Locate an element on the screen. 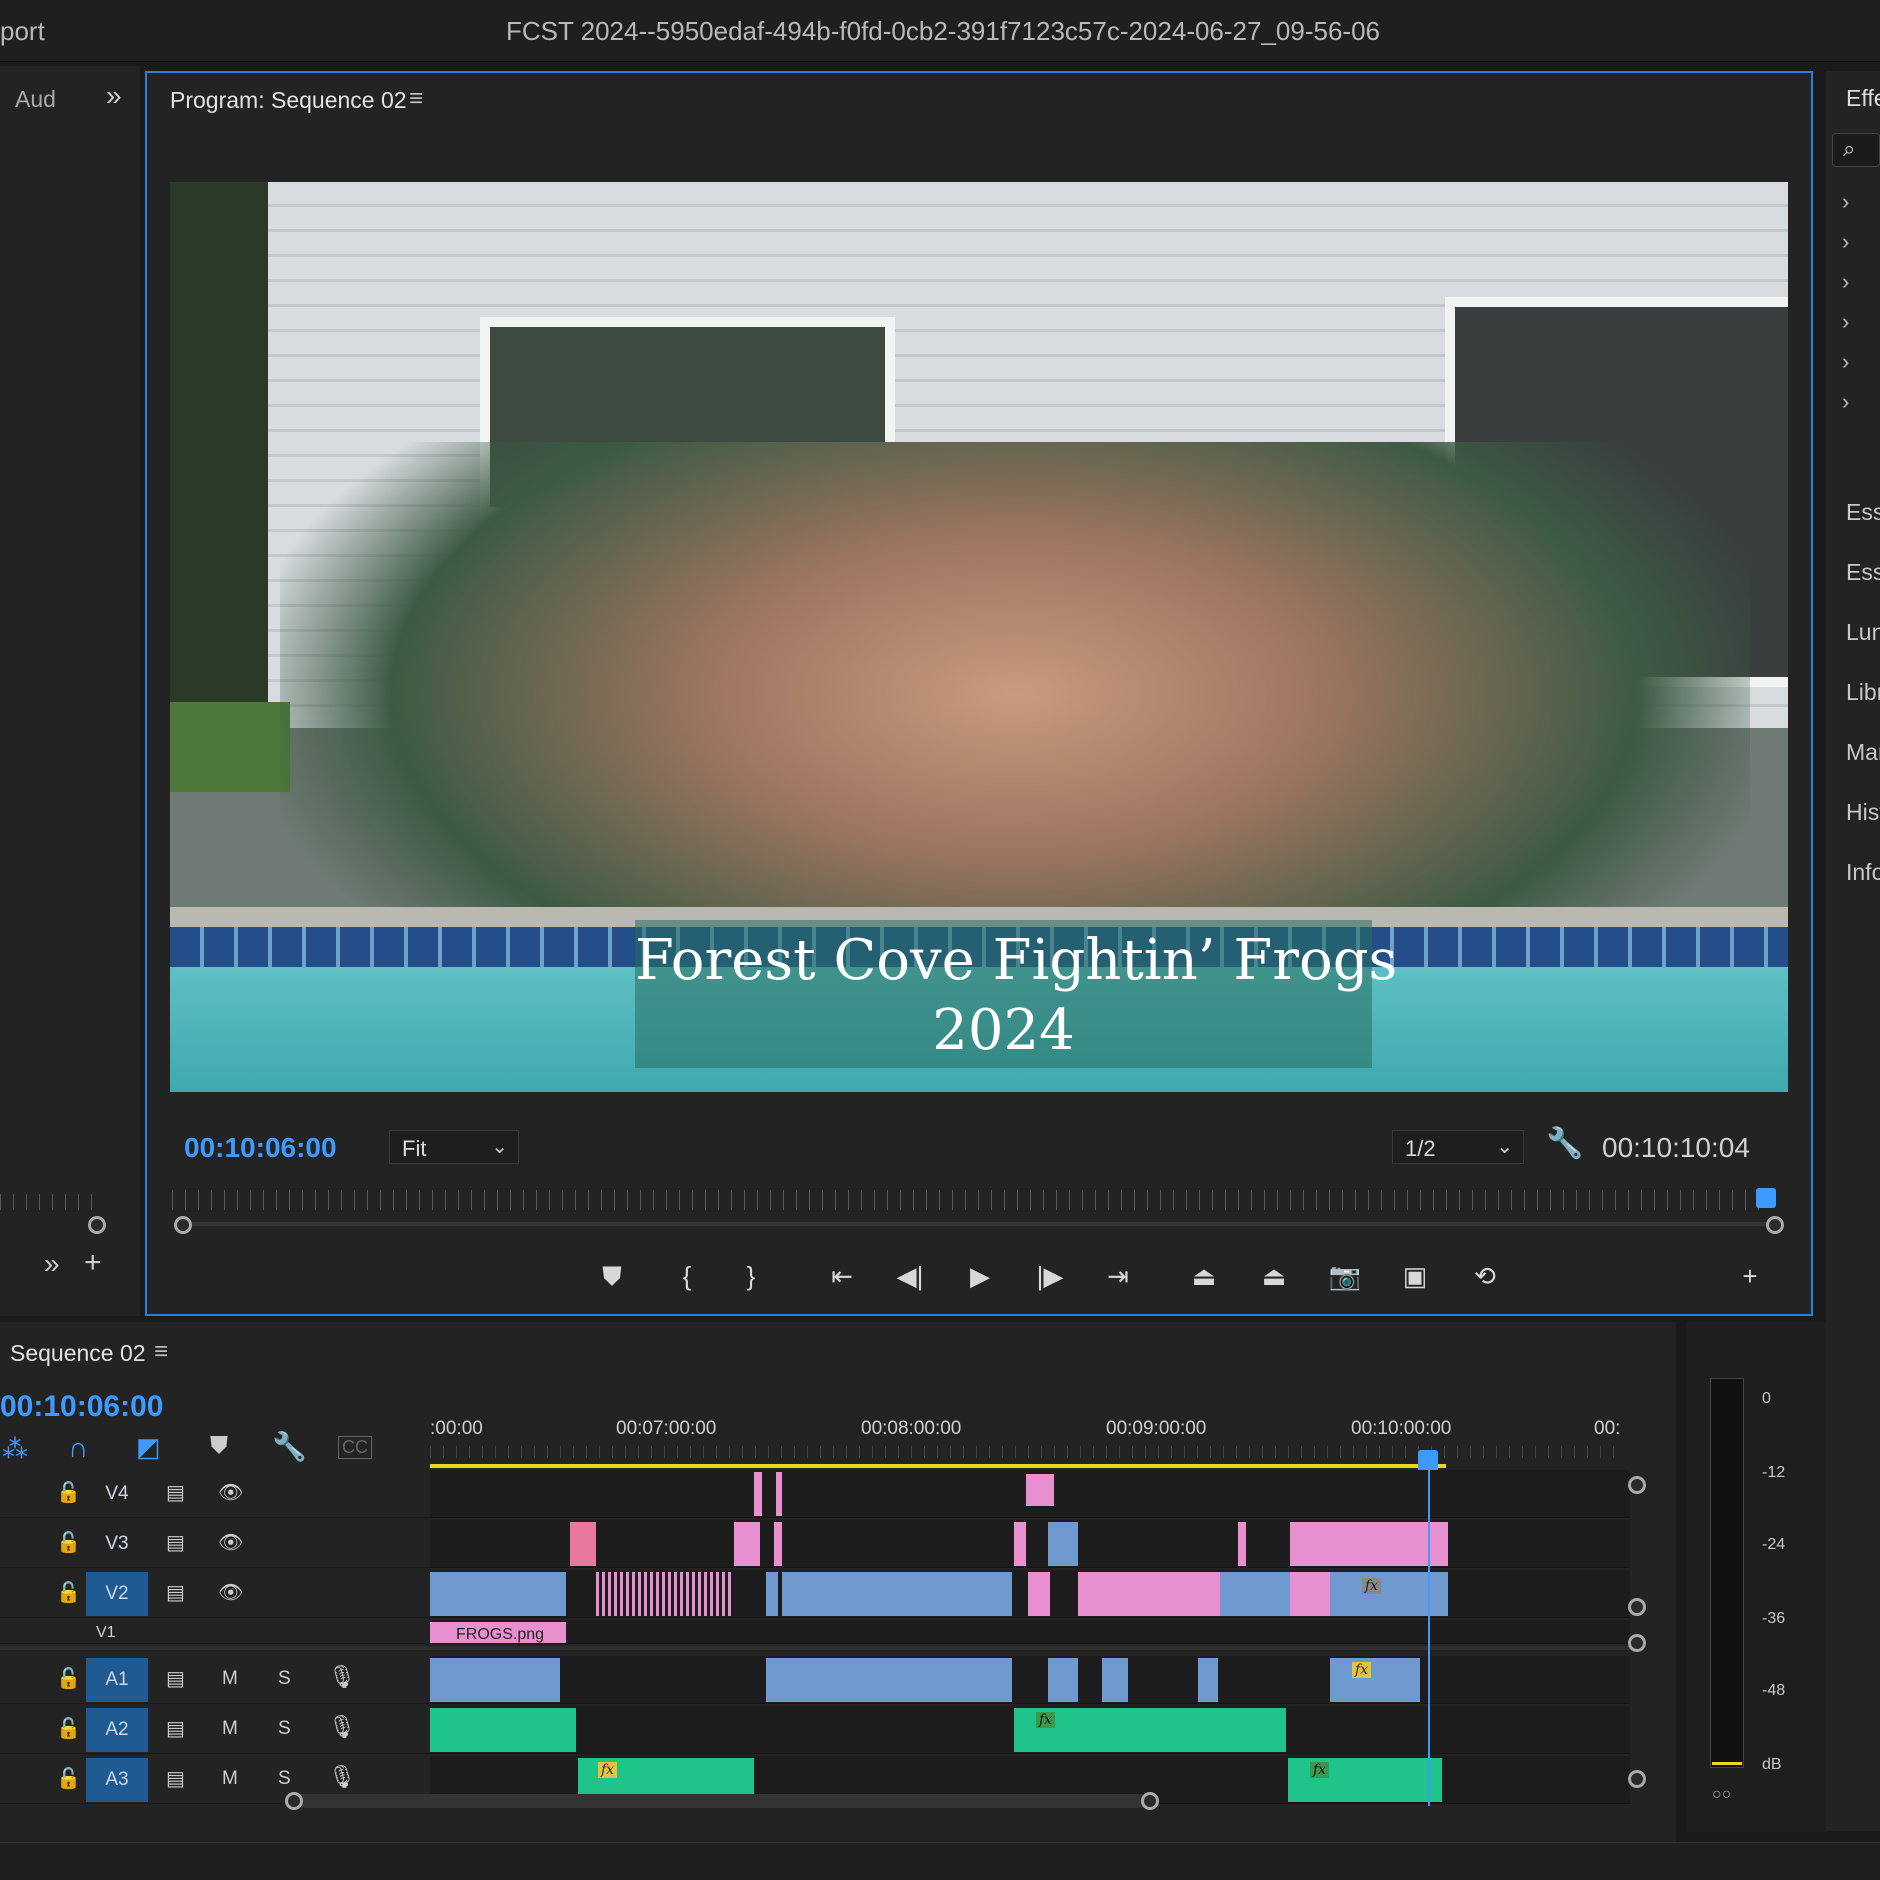  program-scroll-right-handle is located at coordinates (1775, 1225).